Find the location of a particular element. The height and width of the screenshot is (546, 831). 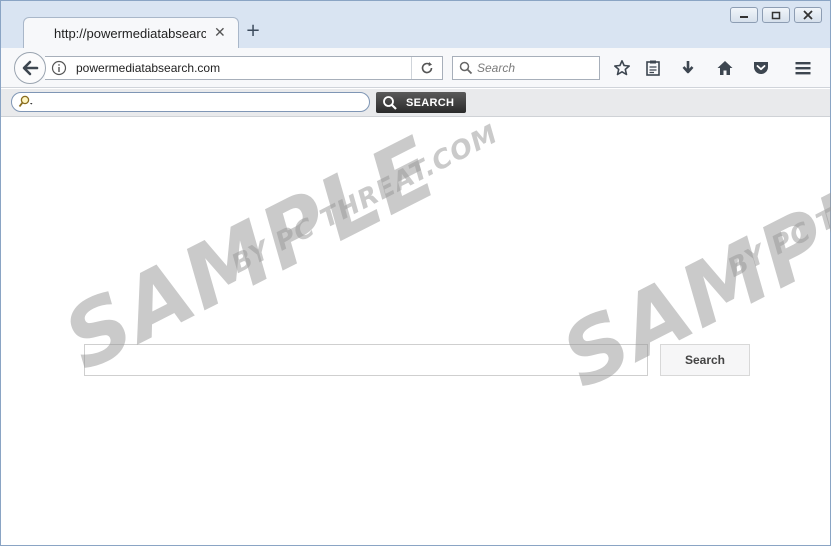

toolbar-search-button: SEARCH is located at coordinates (421, 102).